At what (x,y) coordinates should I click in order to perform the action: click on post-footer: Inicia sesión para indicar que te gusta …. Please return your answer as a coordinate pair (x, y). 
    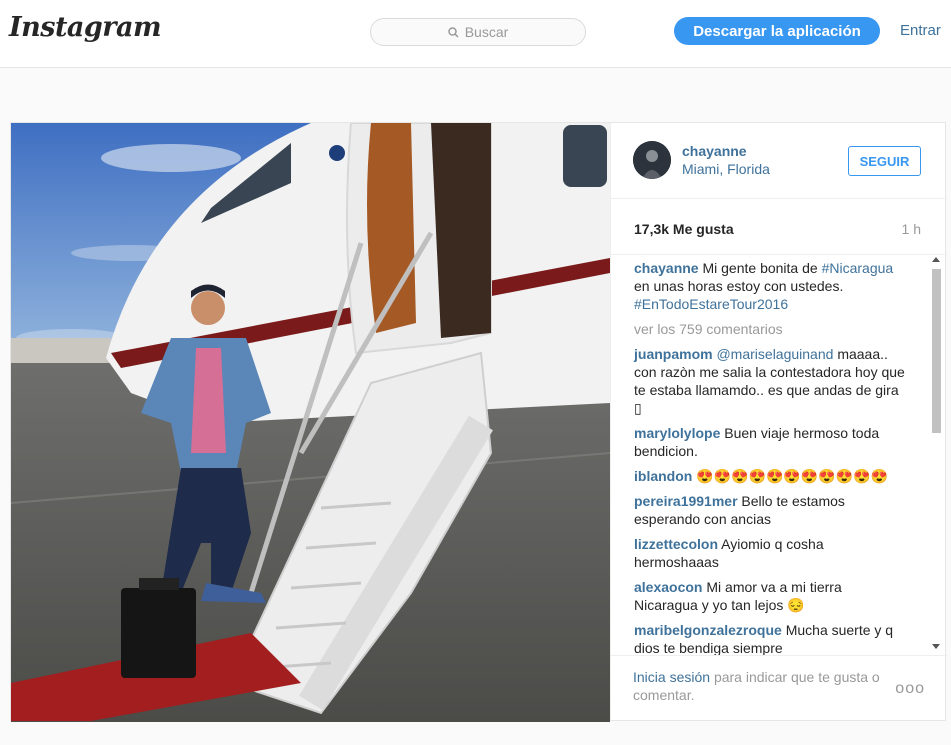
    Looking at the image, I should click on (779, 687).